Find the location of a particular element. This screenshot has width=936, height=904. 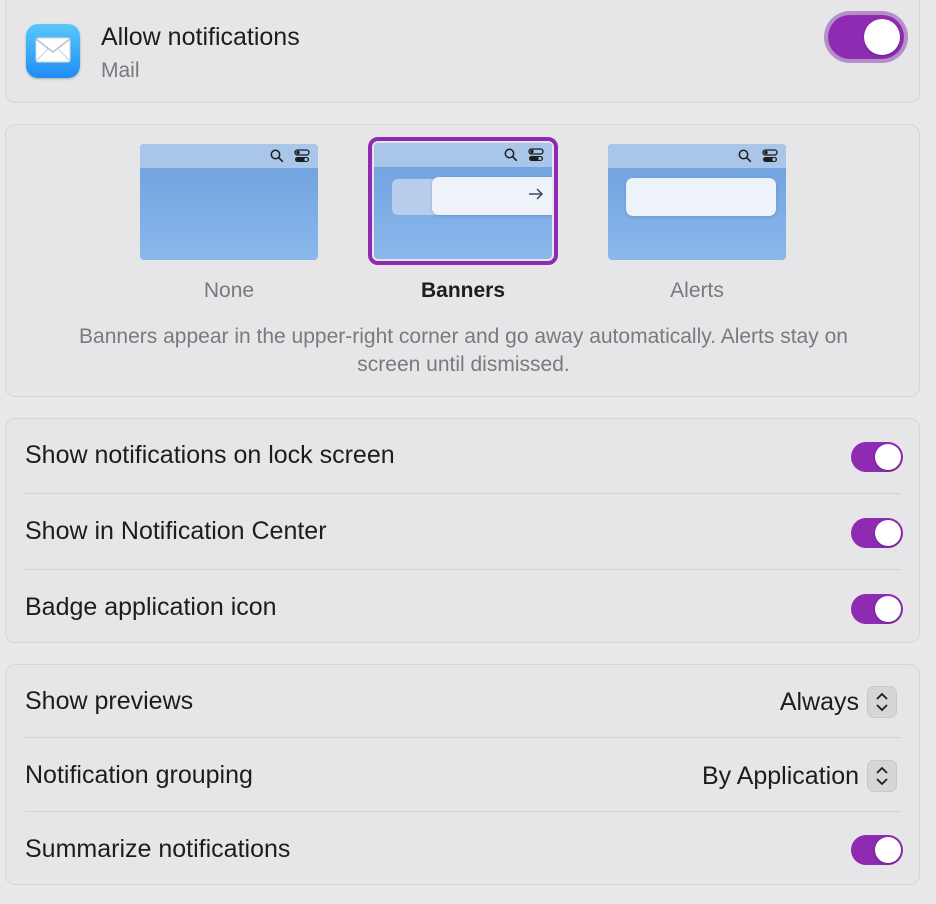

notification-grouping-popup: By Application is located at coordinates (799, 776).